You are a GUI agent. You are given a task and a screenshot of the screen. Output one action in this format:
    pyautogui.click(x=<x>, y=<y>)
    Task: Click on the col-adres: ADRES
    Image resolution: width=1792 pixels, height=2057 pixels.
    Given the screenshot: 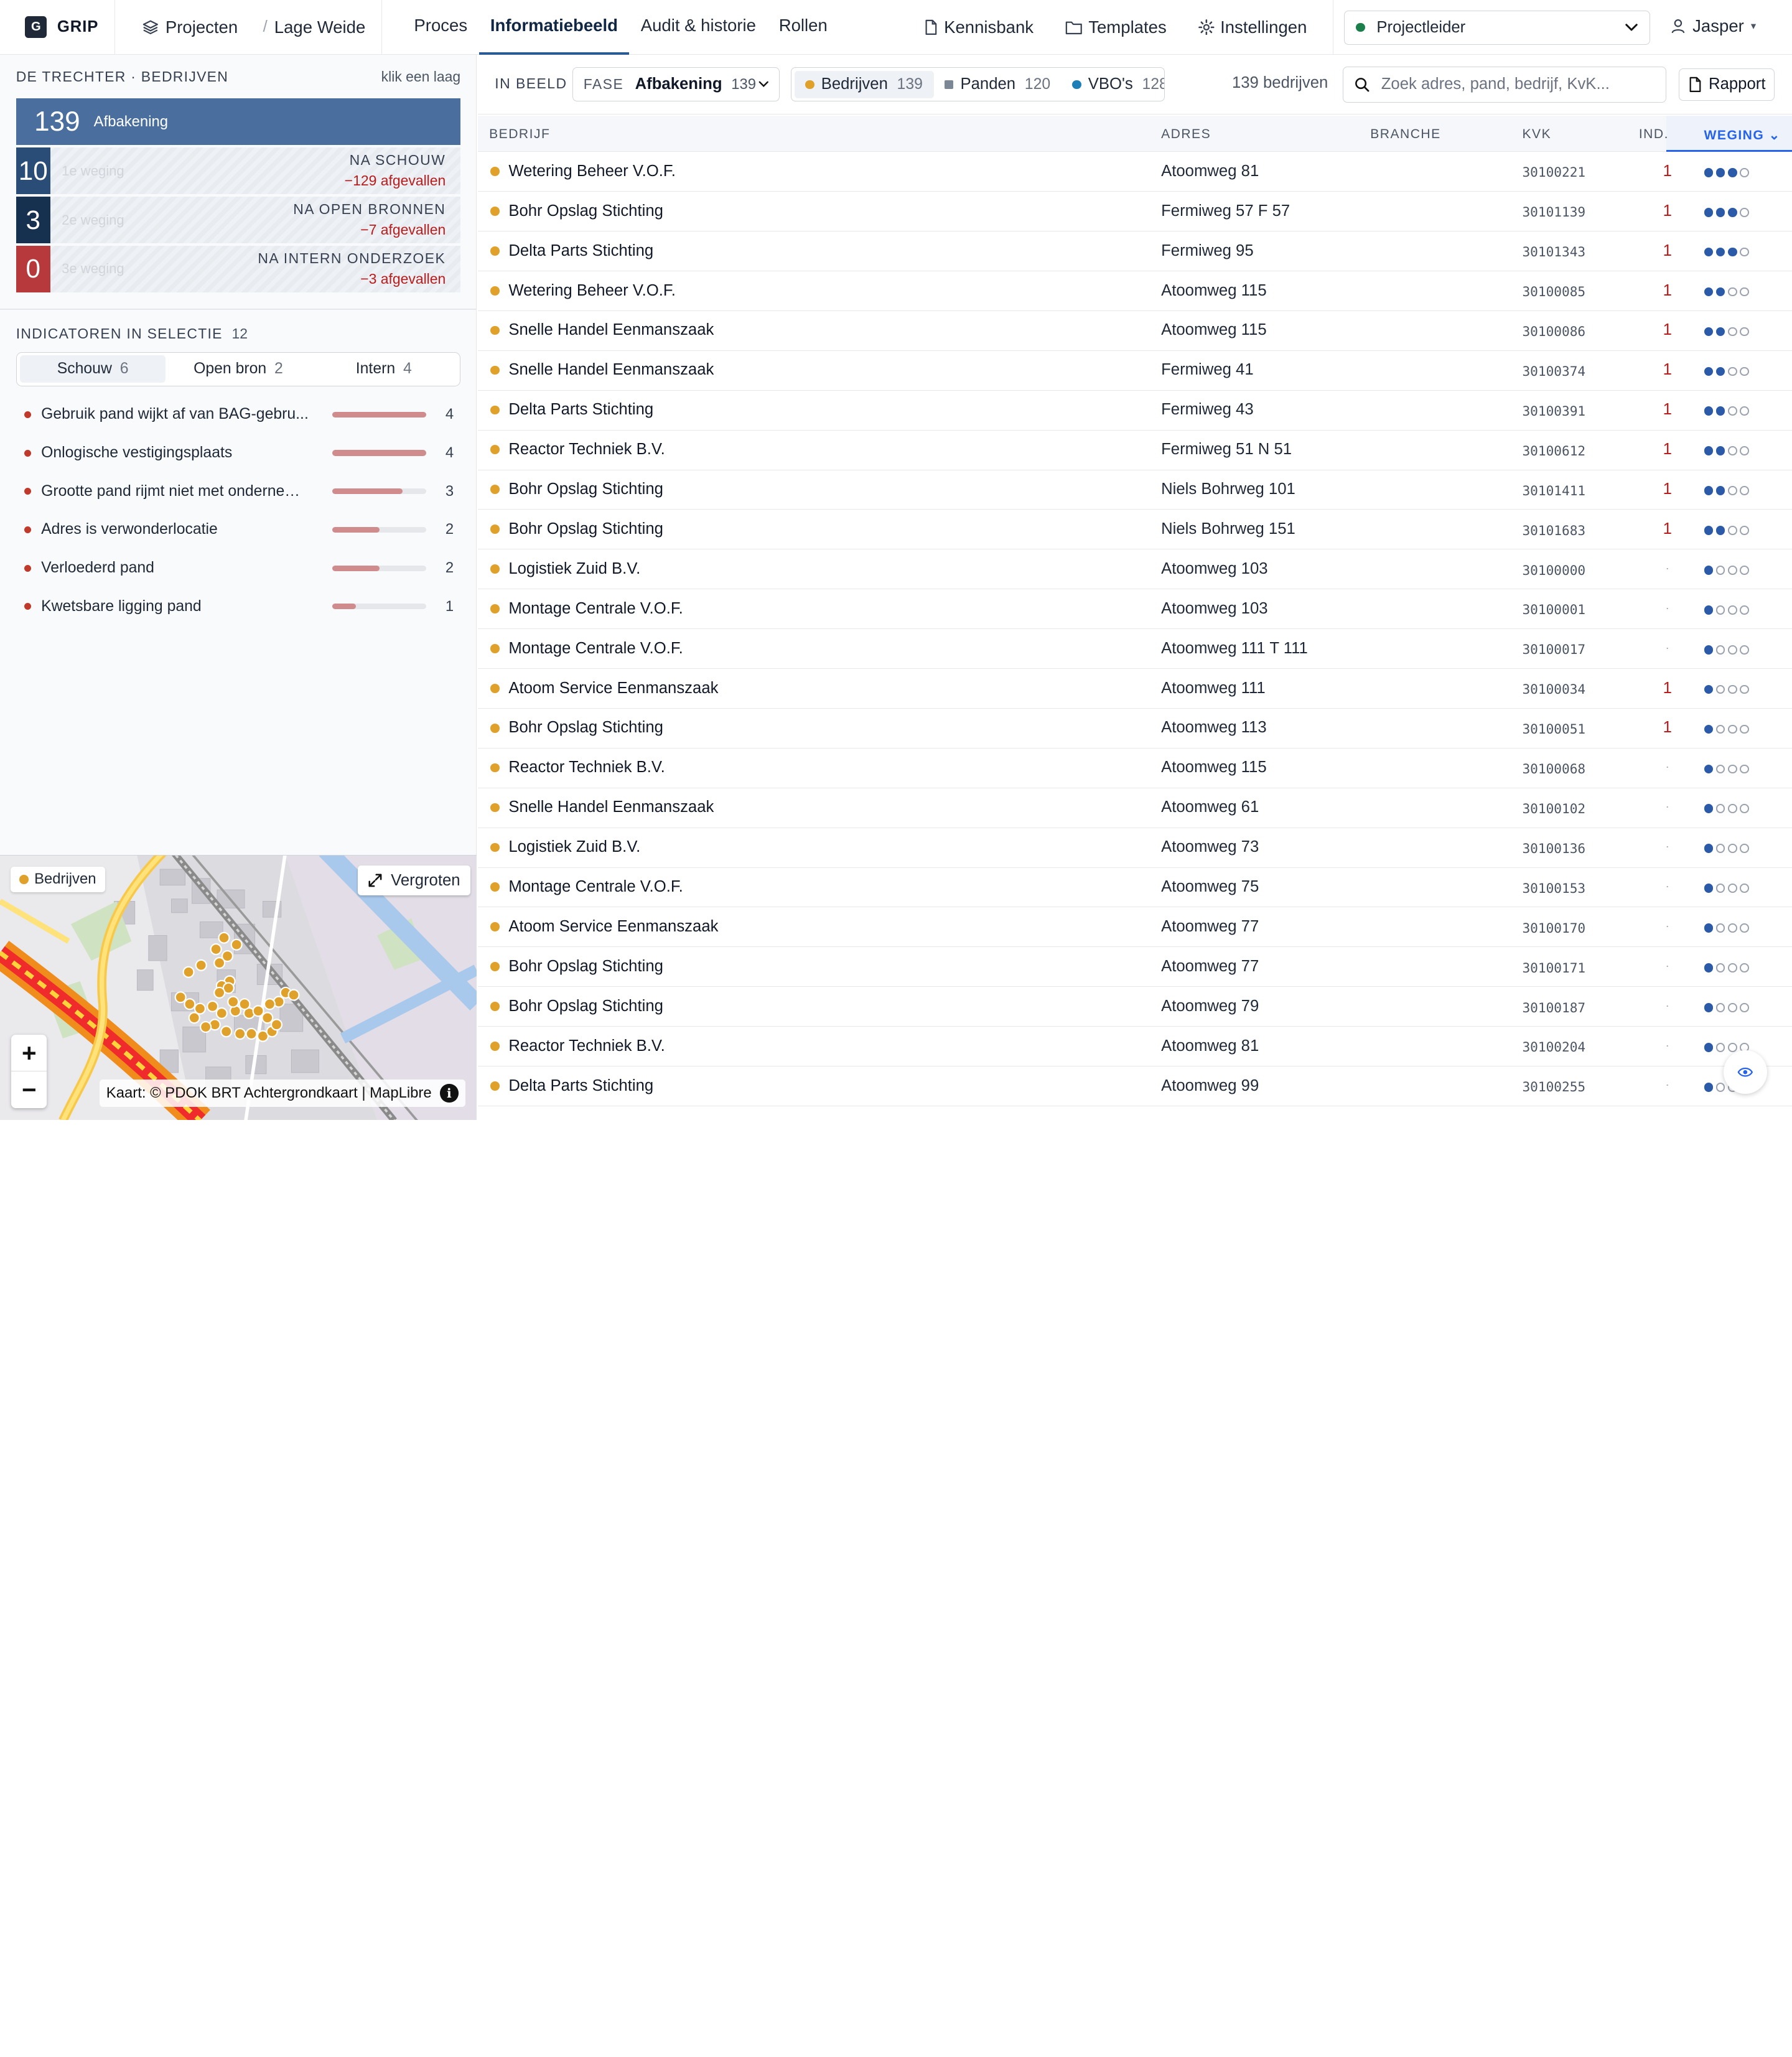 What is the action you would take?
    pyautogui.click(x=1186, y=134)
    